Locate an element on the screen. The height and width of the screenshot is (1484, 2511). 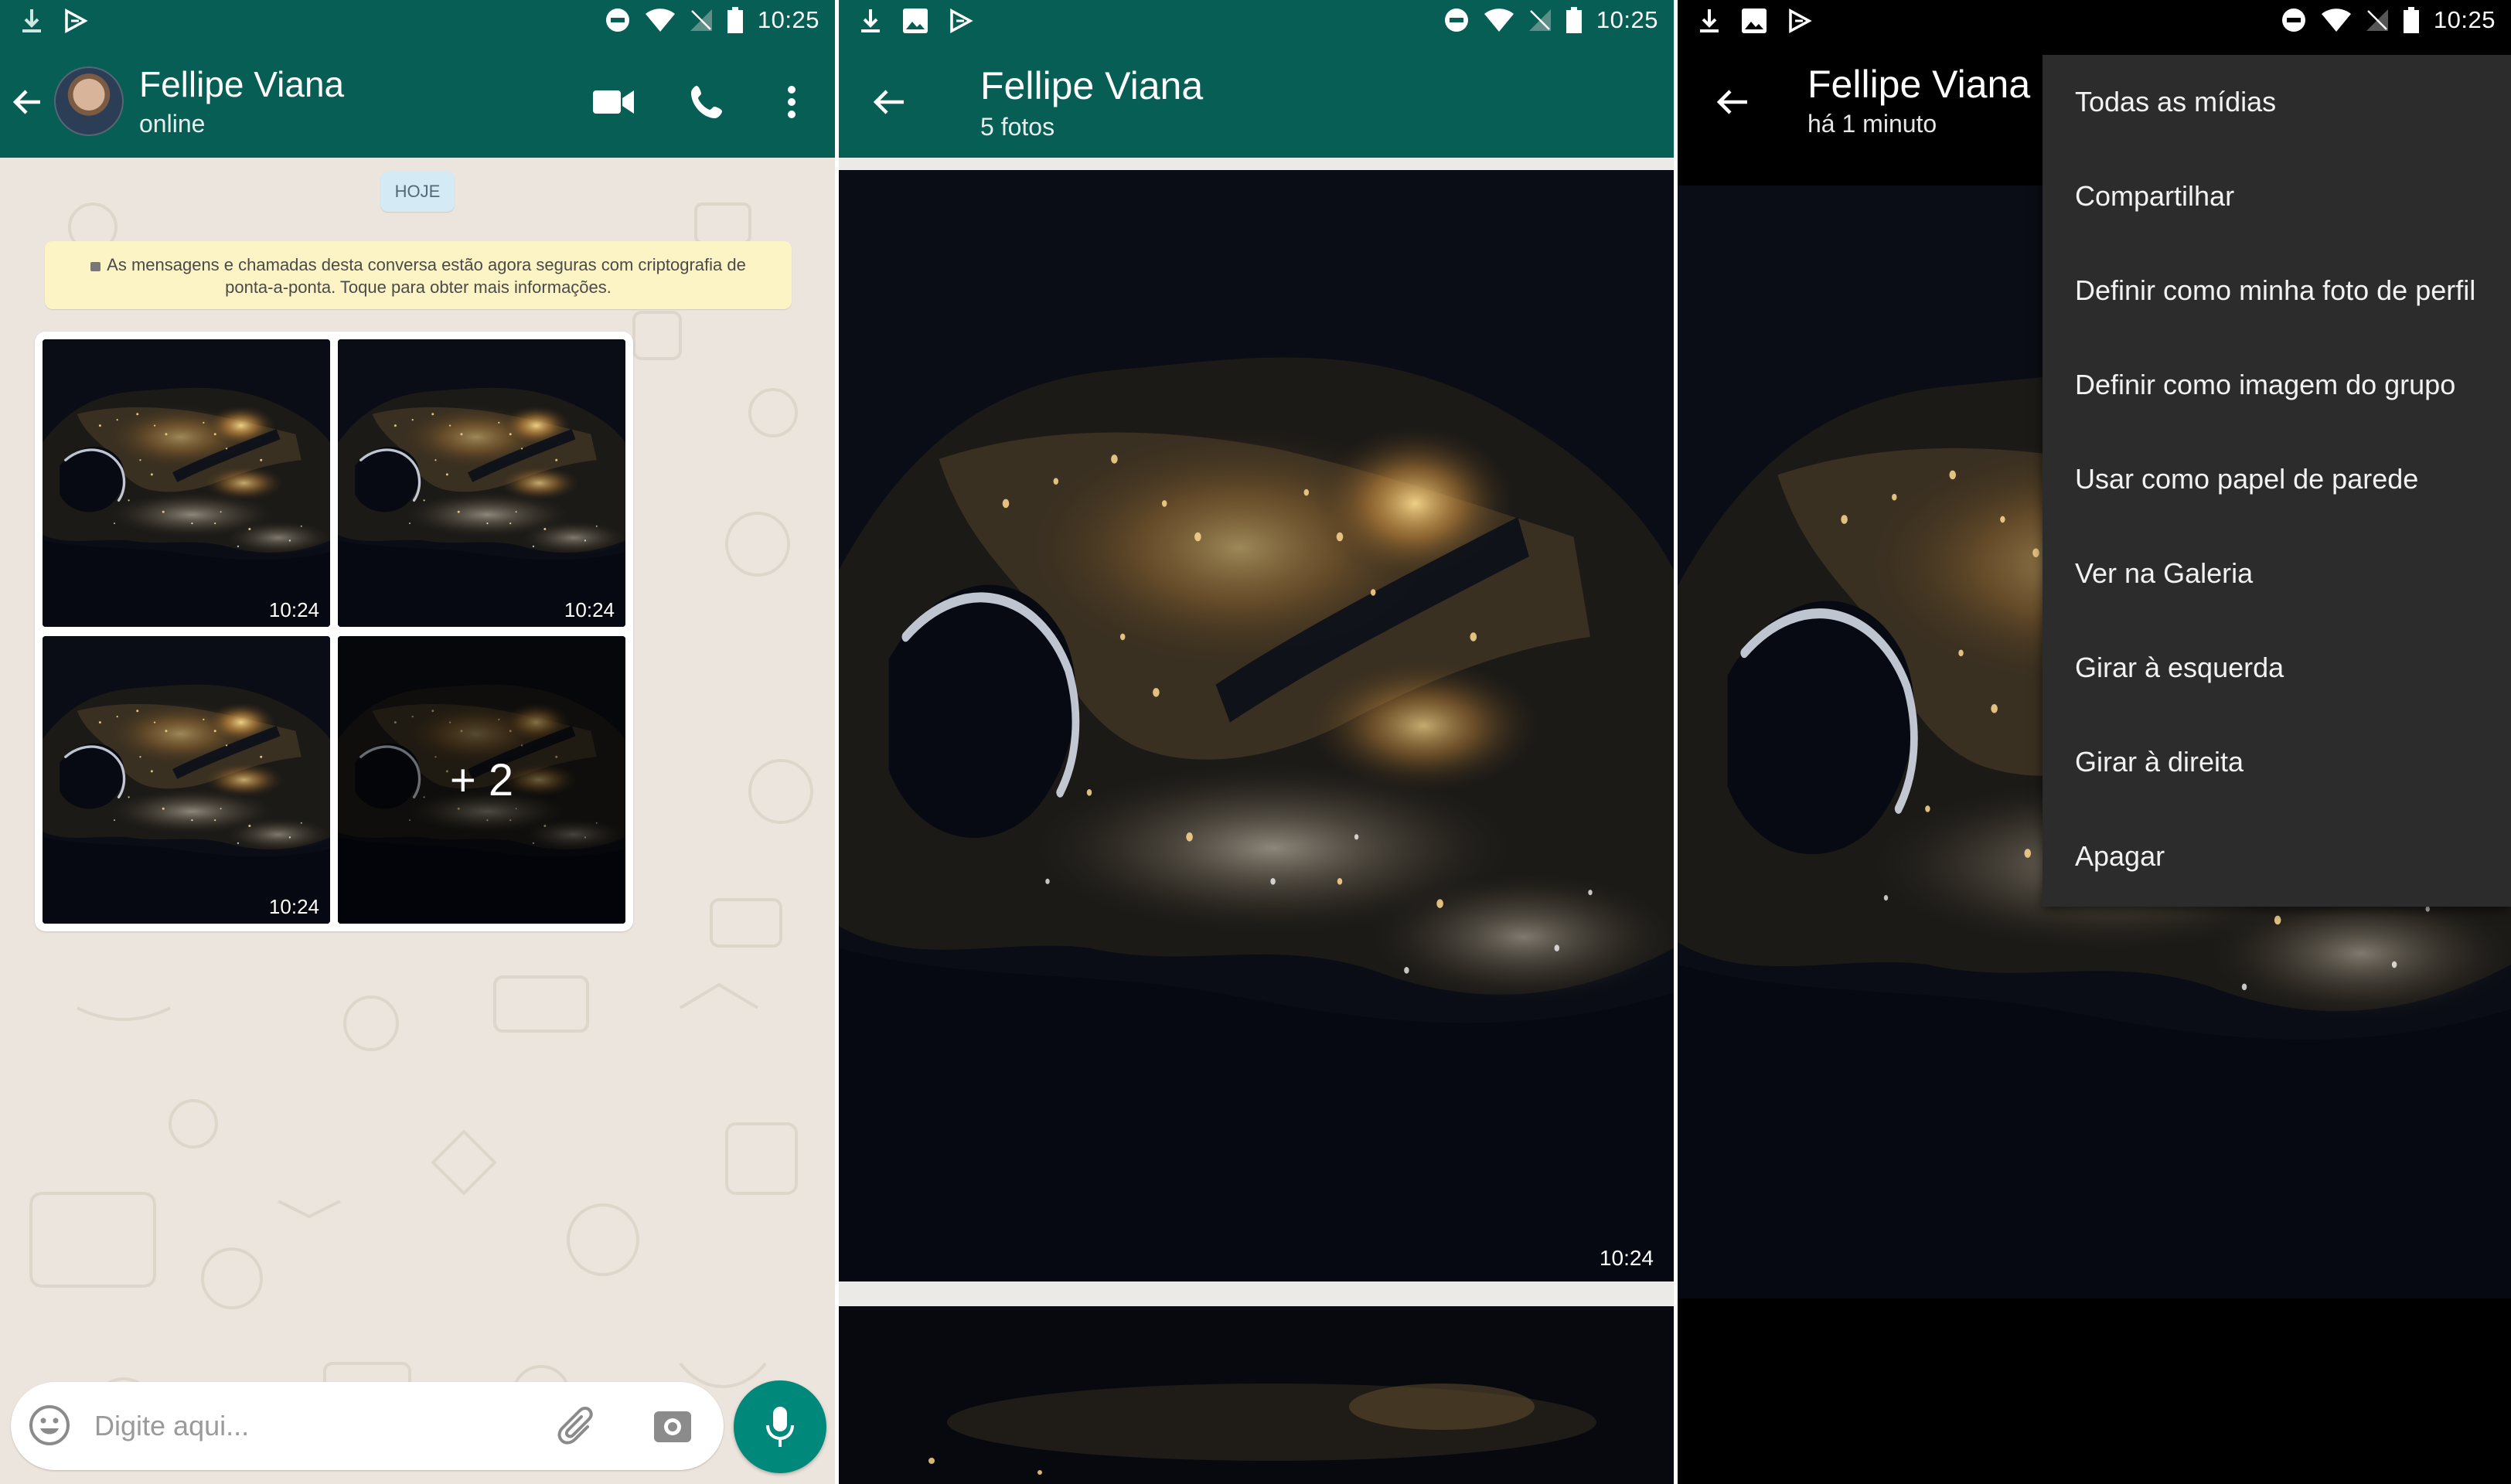
menu-item-set-wallpaper: Usar como papel de parede is located at coordinates (2277, 479).